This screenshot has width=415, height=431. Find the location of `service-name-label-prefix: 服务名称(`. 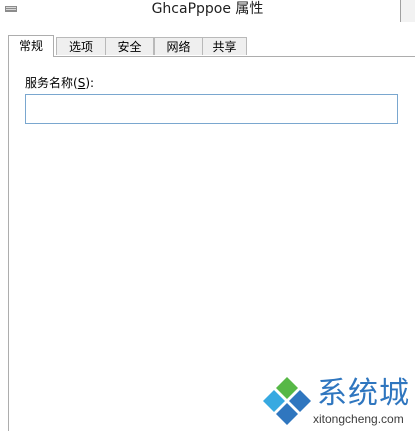

service-name-label-prefix: 服务名称( is located at coordinates (51, 83).